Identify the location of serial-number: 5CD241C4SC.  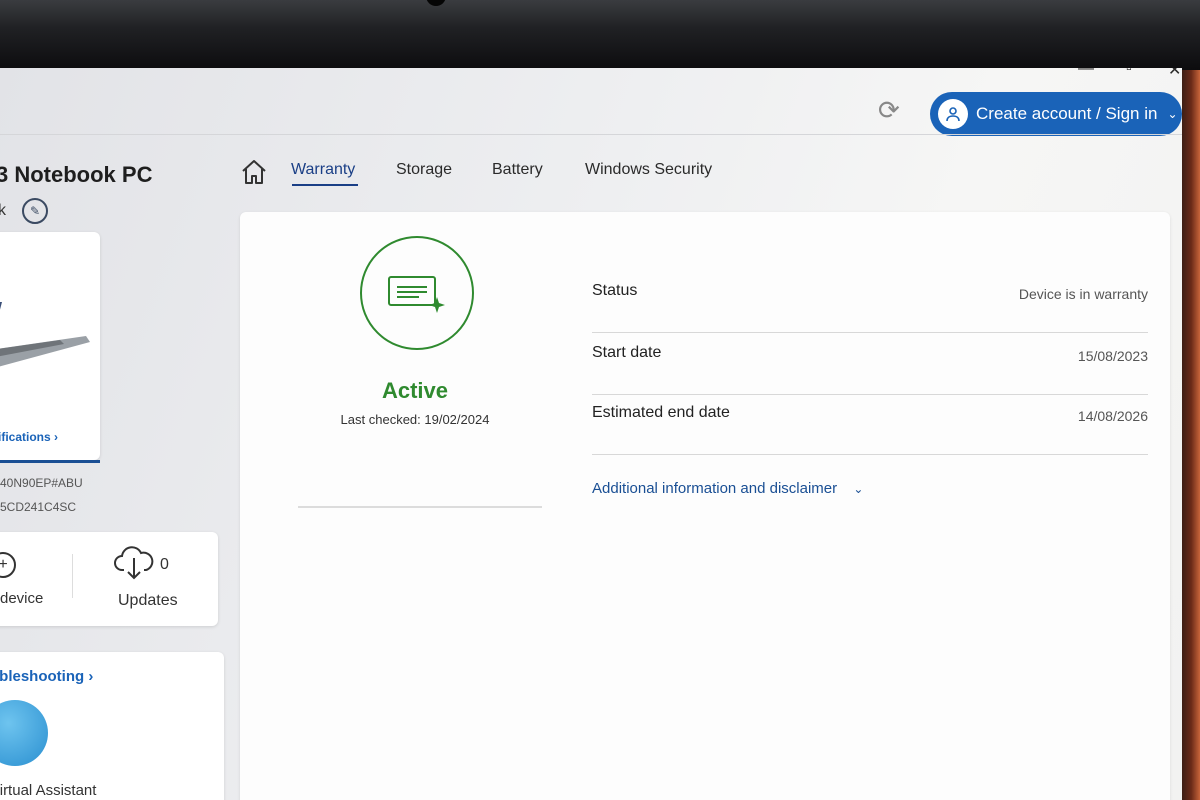
(38, 507).